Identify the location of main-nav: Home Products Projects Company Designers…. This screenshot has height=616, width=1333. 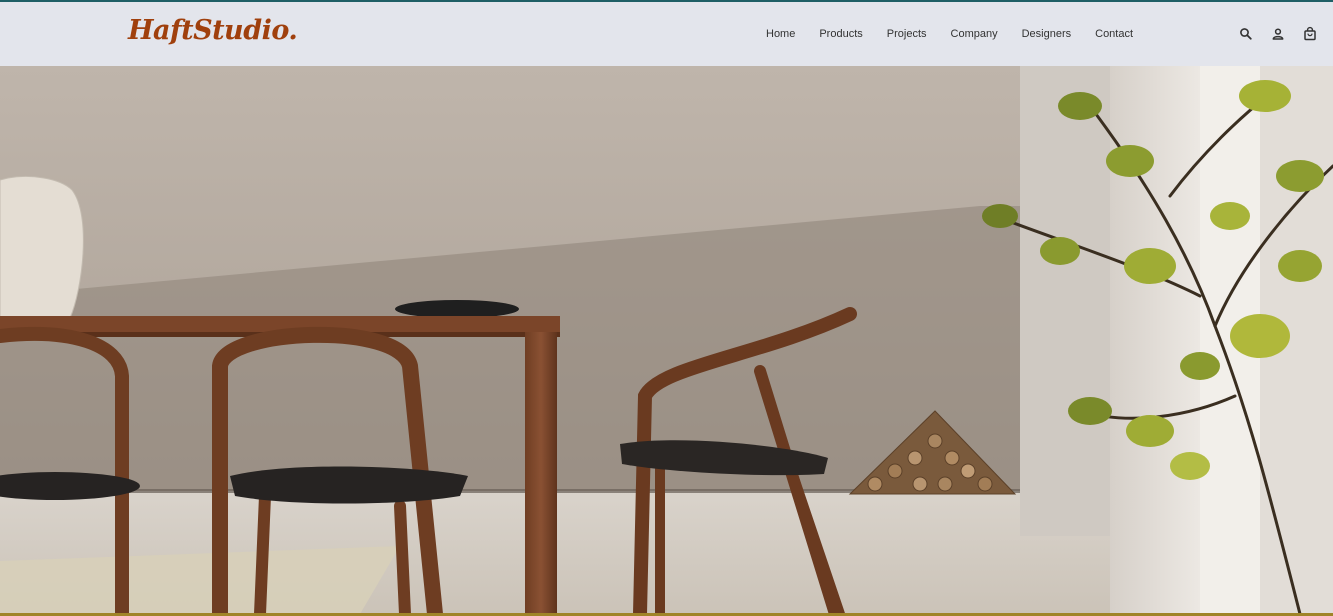
(961, 34).